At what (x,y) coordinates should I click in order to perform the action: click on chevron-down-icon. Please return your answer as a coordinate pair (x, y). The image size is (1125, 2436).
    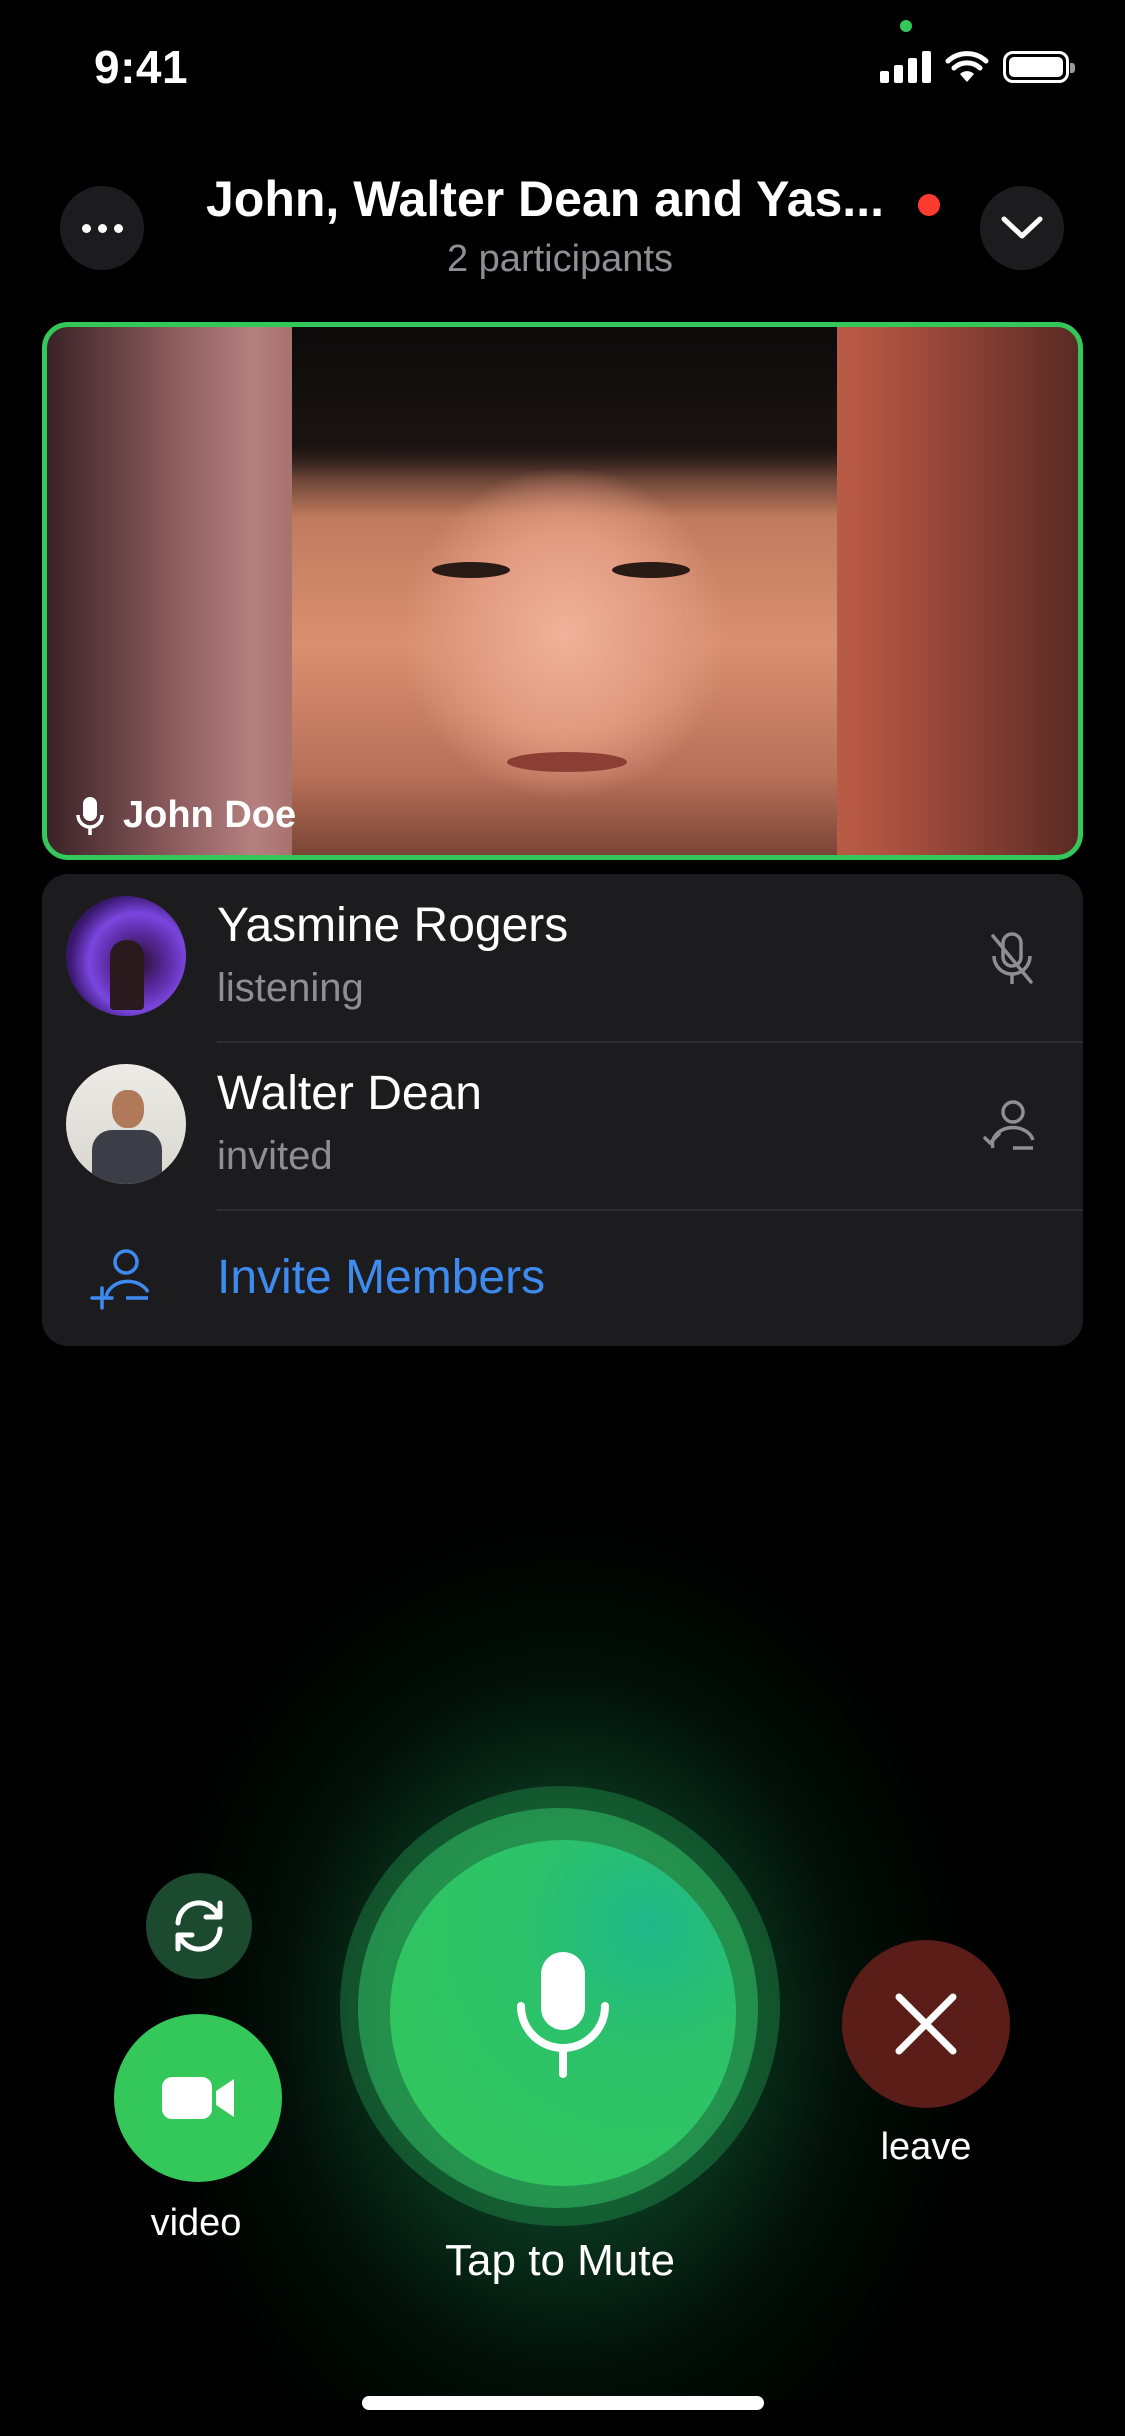
    Looking at the image, I should click on (1022, 227).